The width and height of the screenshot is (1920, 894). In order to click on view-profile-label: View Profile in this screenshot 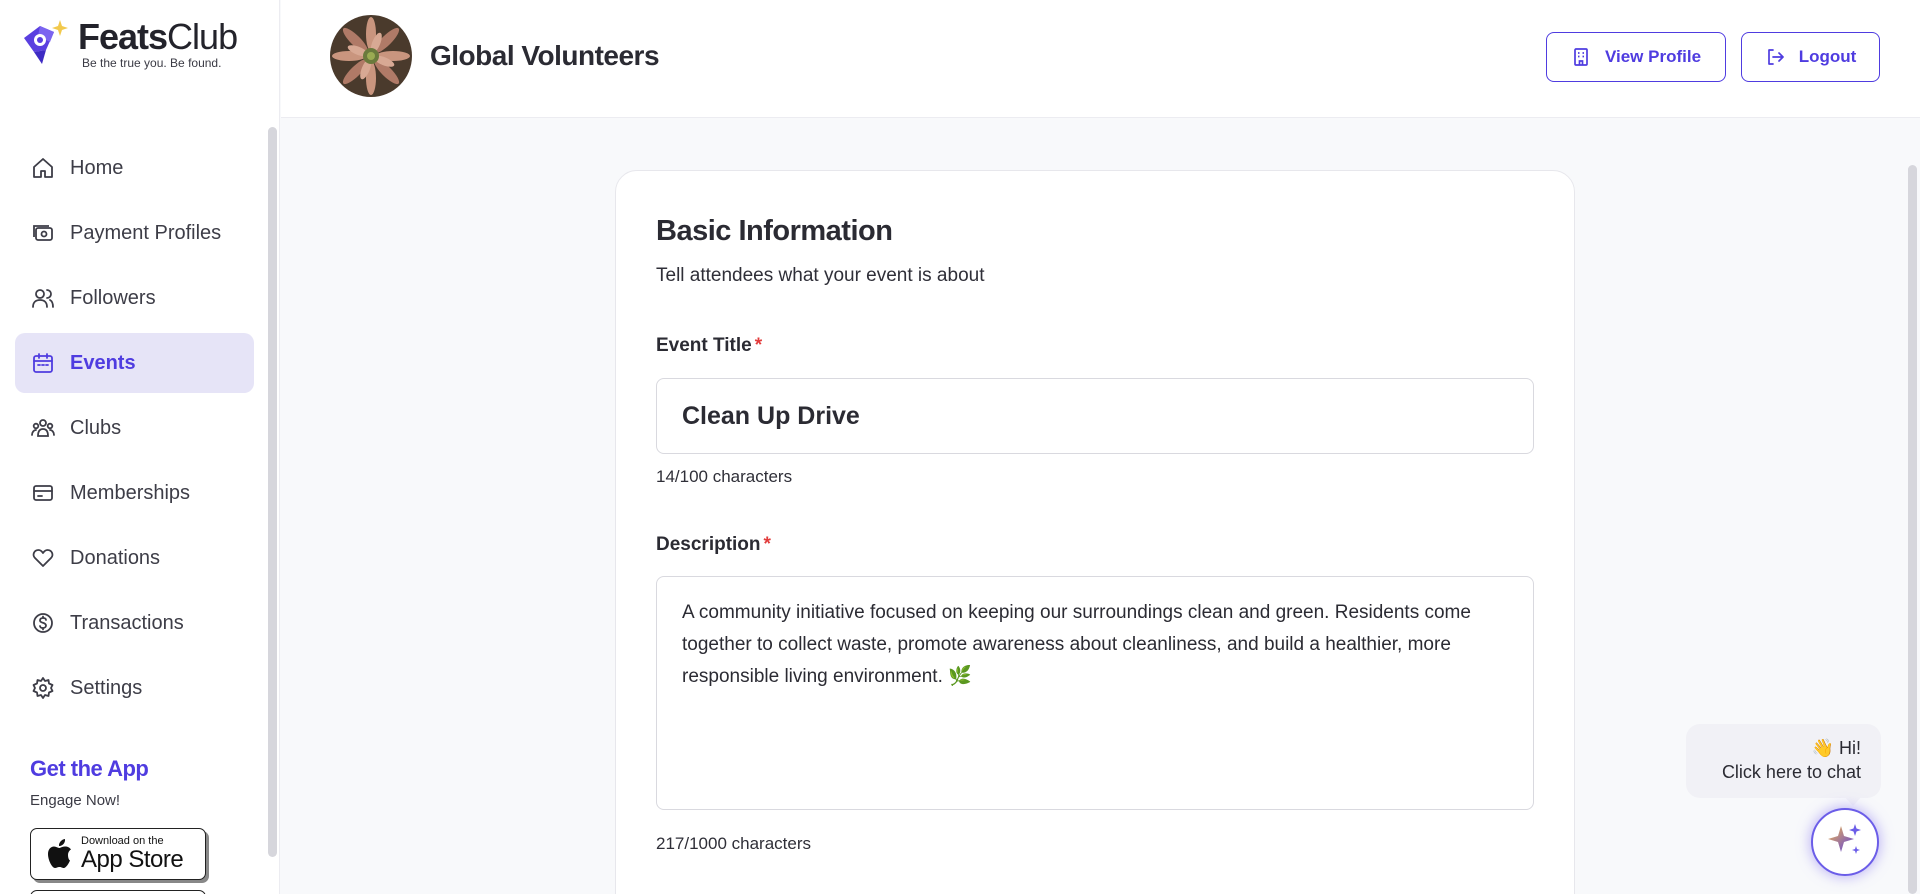, I will do `click(1653, 56)`.